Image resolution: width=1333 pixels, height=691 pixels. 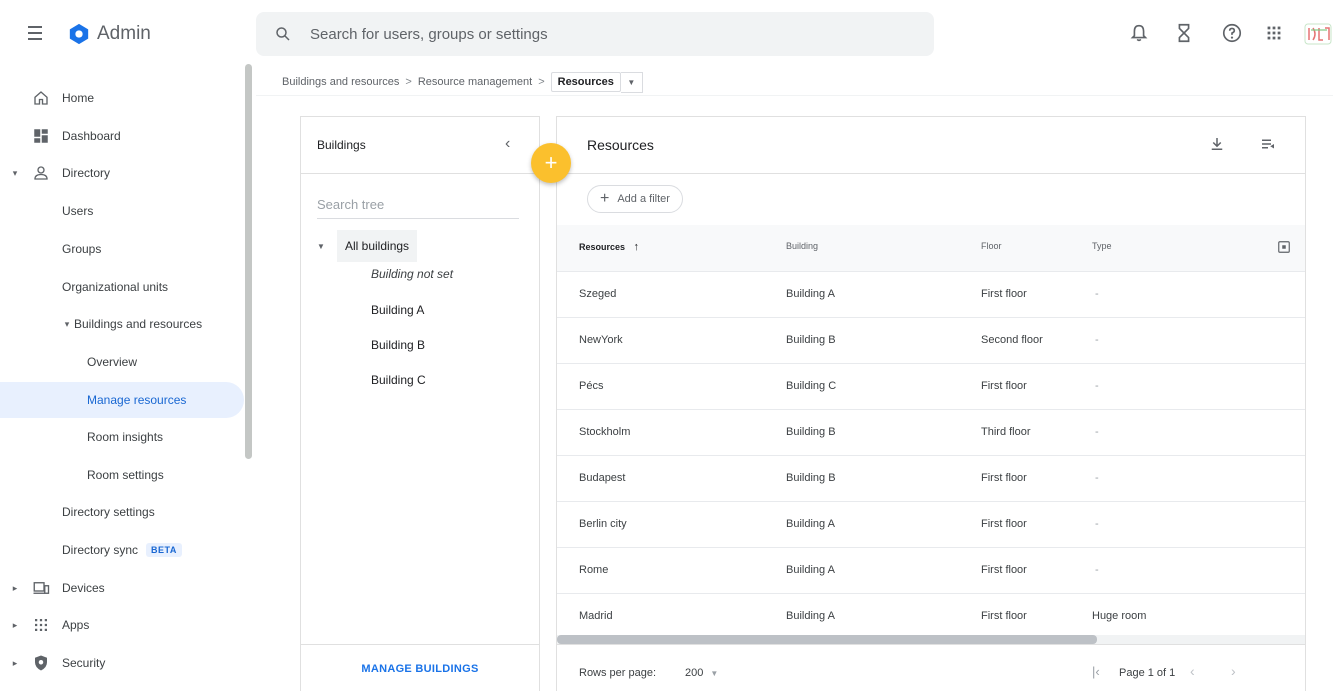 What do you see at coordinates (931, 524) in the screenshot?
I see `table-row: Berlin city Building A First floor -` at bounding box center [931, 524].